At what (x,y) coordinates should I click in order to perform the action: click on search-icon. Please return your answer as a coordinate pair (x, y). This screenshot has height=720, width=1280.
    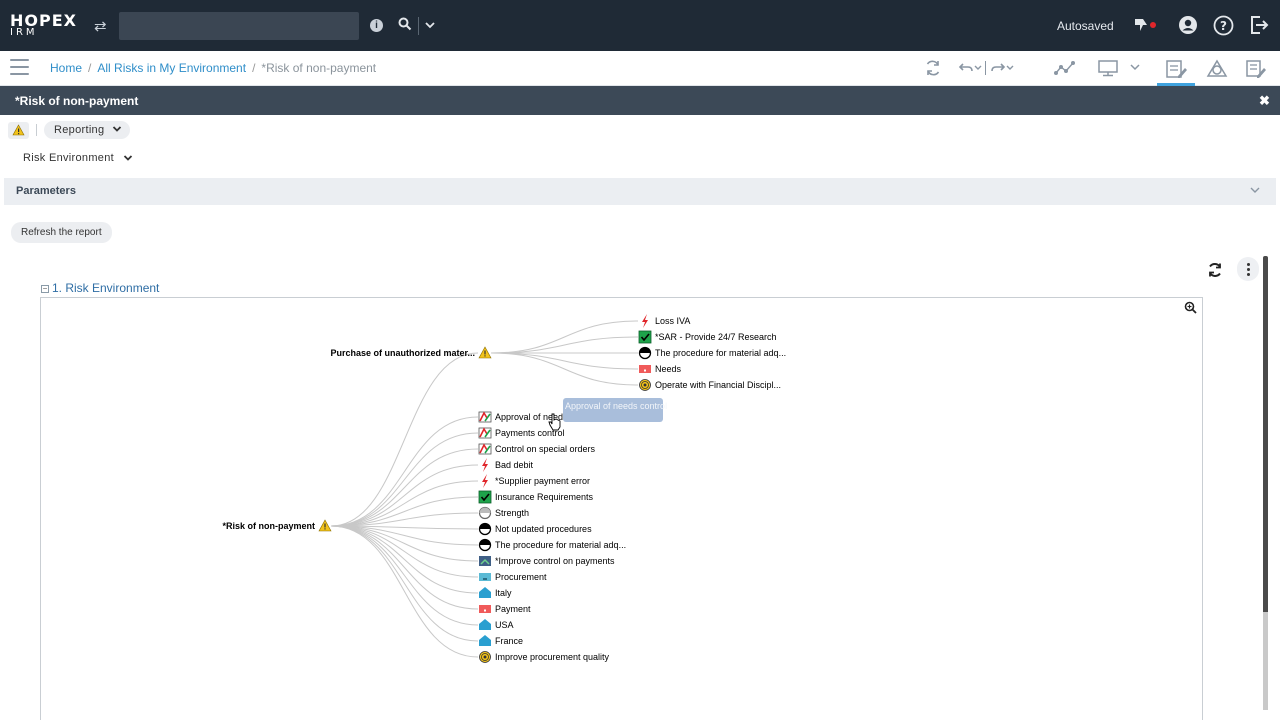
    Looking at the image, I should click on (405, 24).